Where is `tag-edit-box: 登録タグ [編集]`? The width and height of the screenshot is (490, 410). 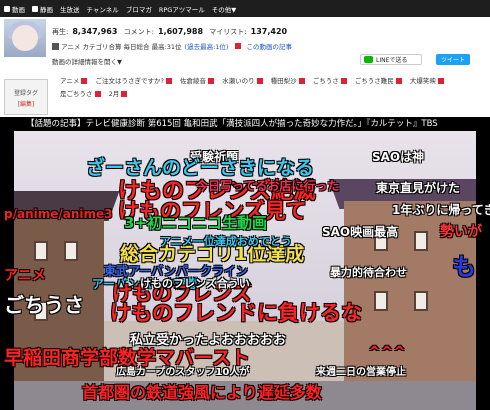 tag-edit-box: 登録タグ [編集] is located at coordinates (26, 97).